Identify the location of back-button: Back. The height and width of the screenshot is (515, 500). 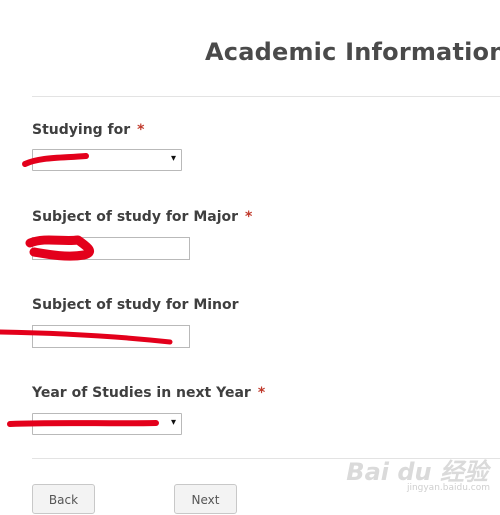
(63, 499).